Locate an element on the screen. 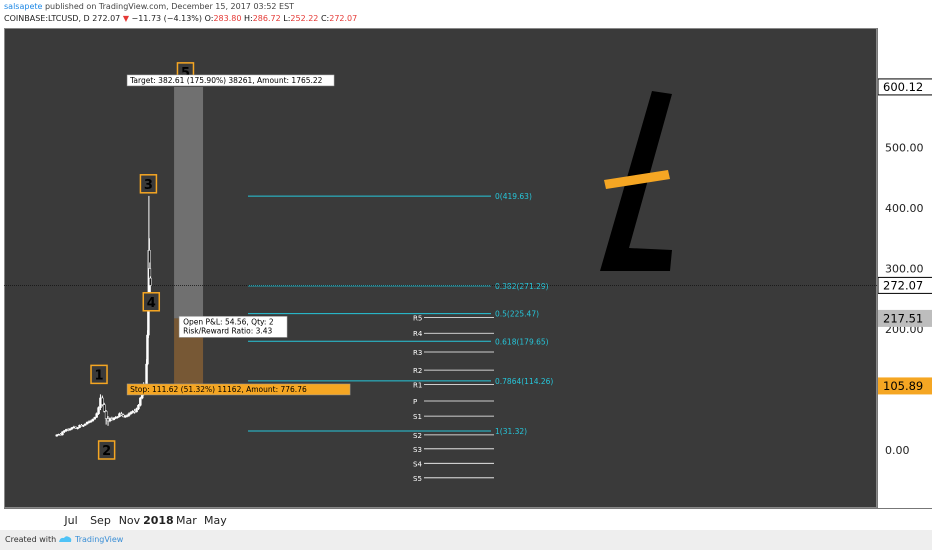  low-value: 252.22 is located at coordinates (304, 18).